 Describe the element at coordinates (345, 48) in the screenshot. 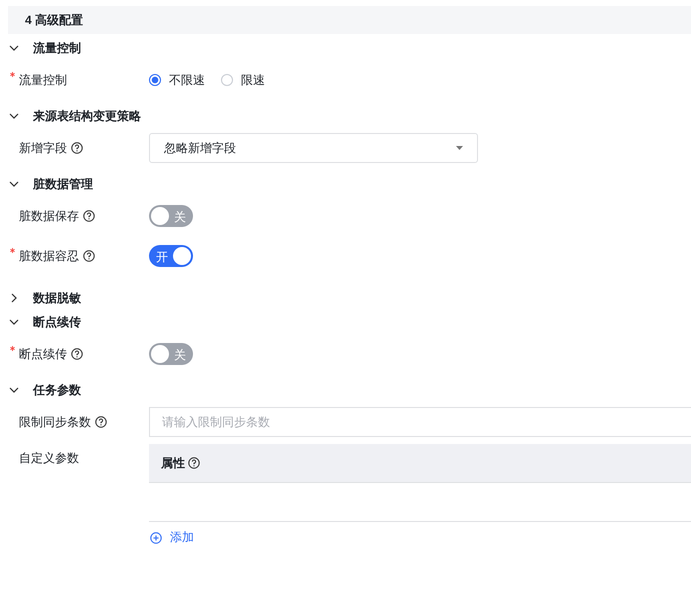

I see `collapse-toggle: 流量控制` at that location.